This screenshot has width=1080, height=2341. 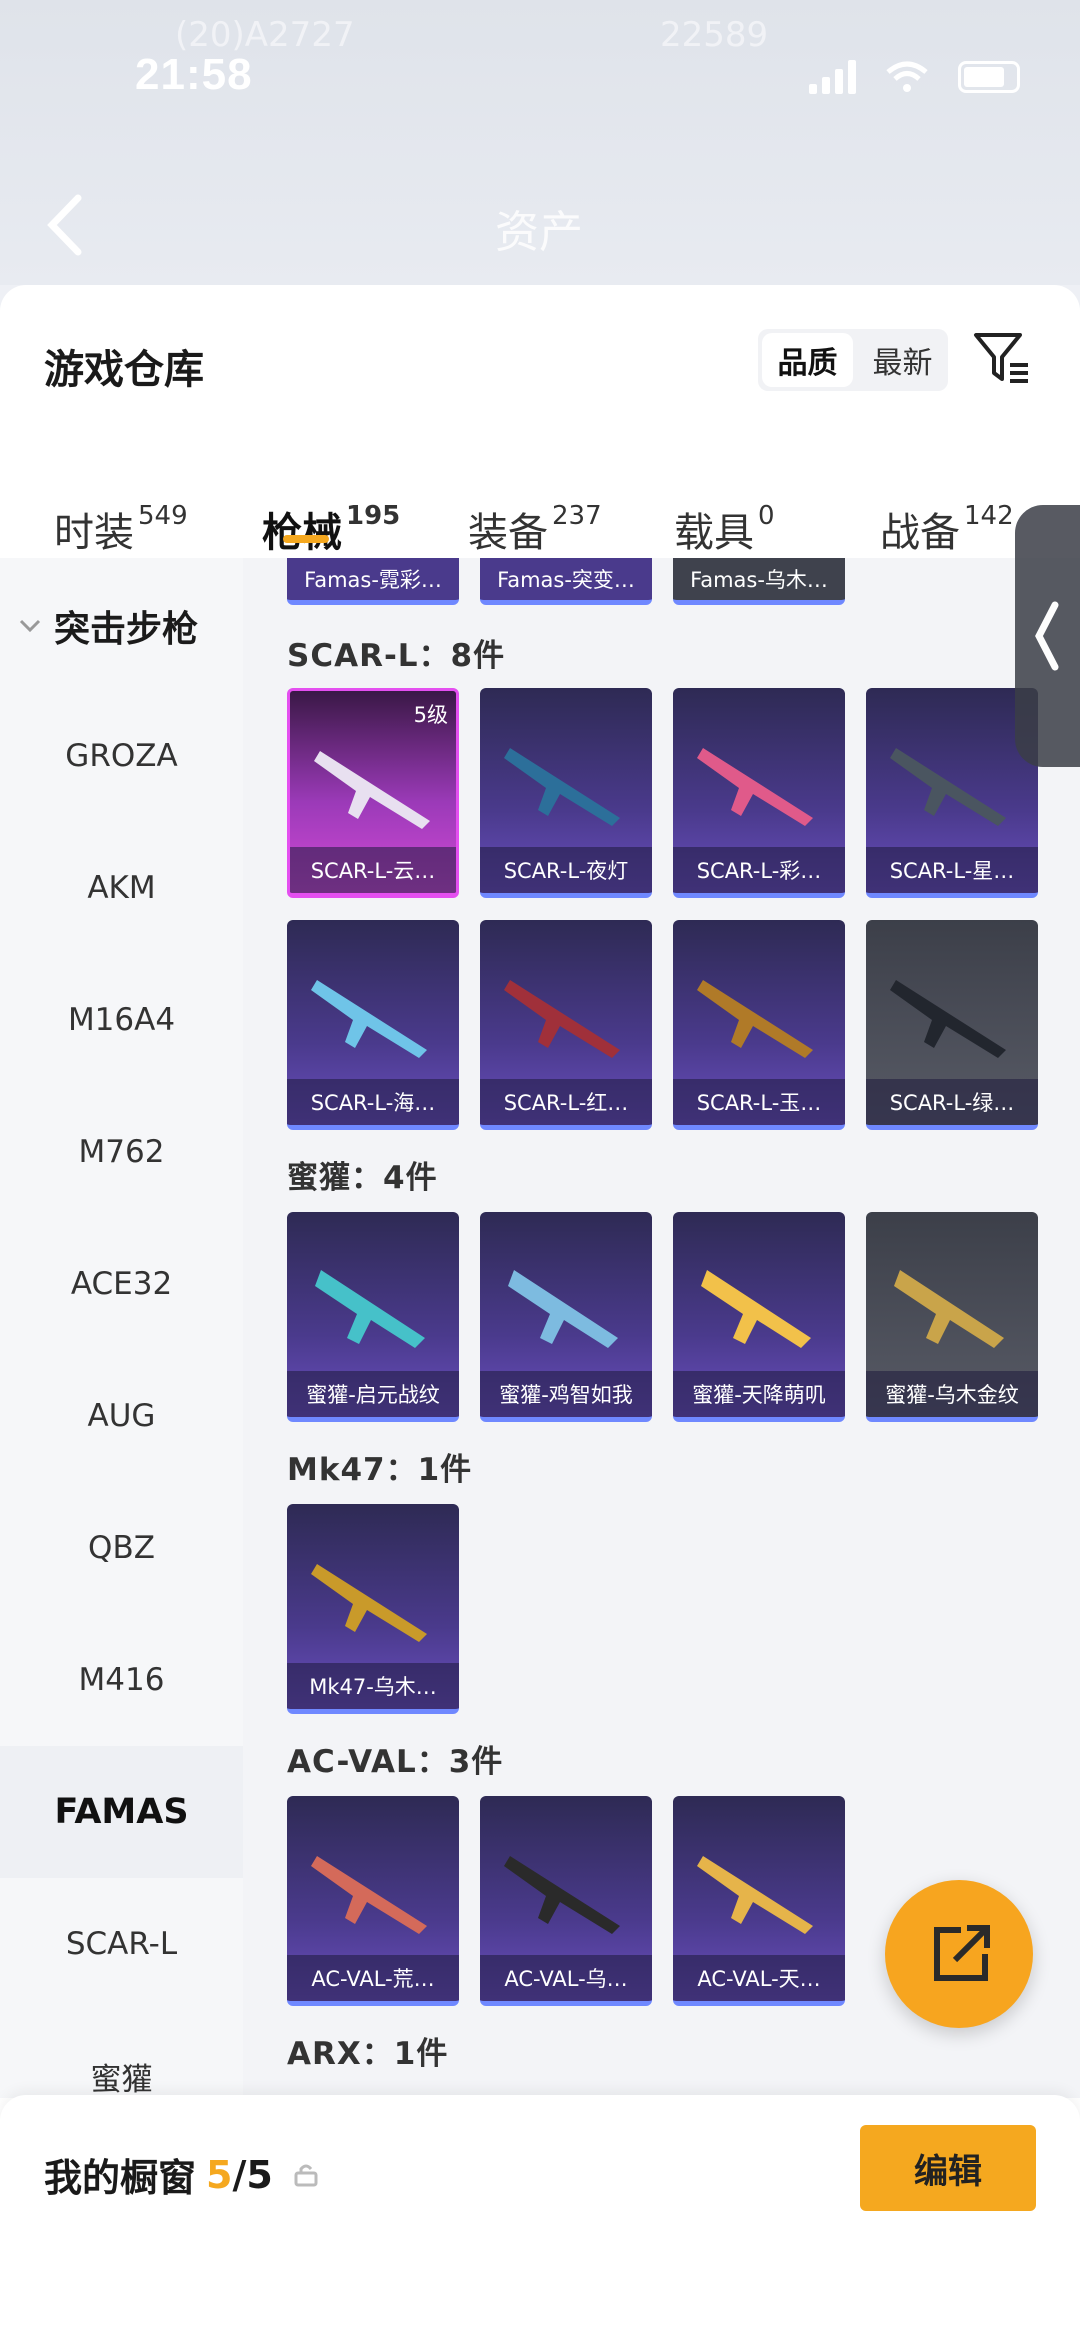 What do you see at coordinates (306, 539) in the screenshot?
I see `active-tab-indicator` at bounding box center [306, 539].